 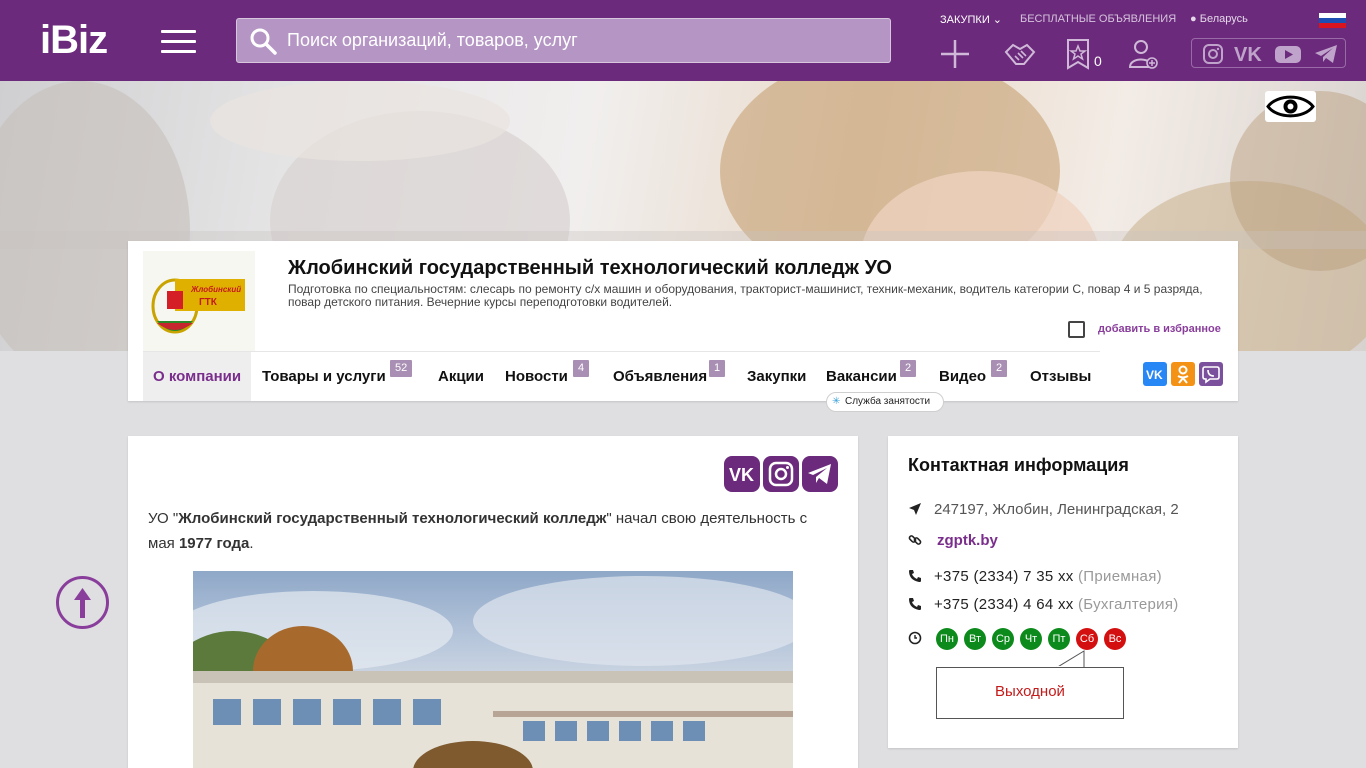 I want to click on share-viber-icon, so click(x=1211, y=374).